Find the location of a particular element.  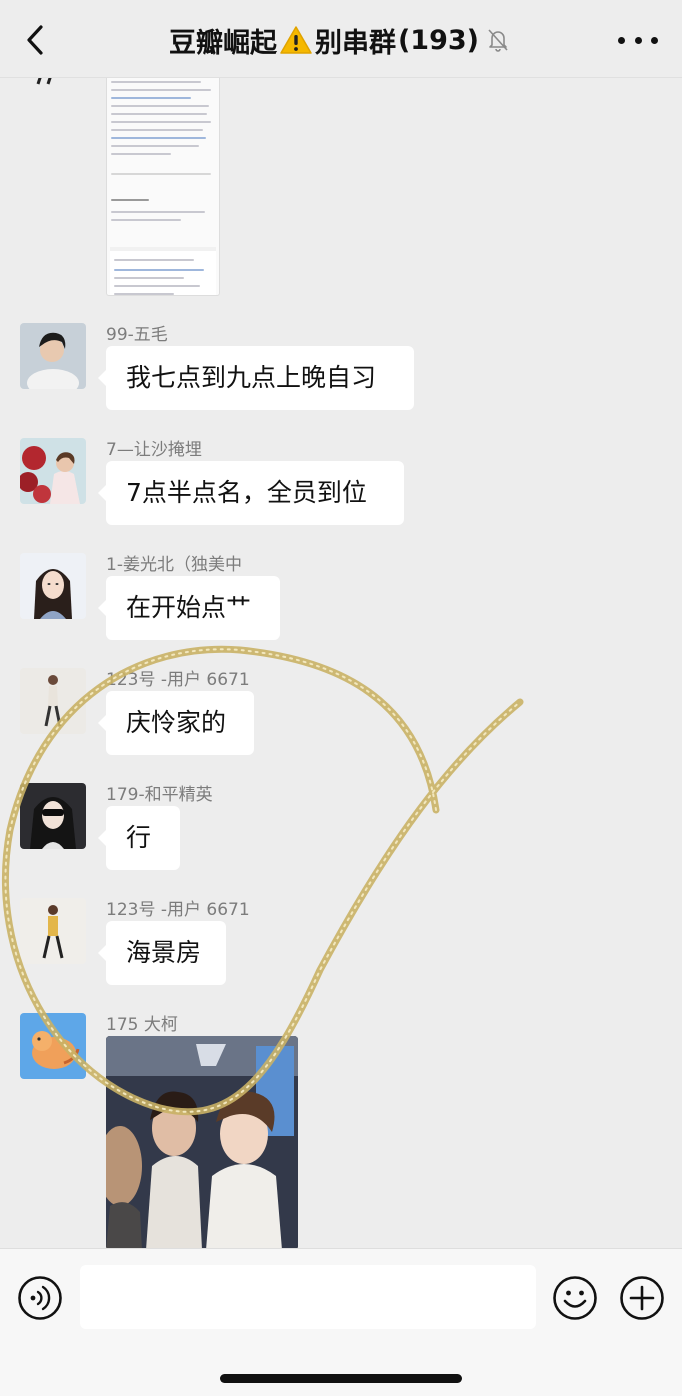

message-bubble: 7点半点名，全员到位 is located at coordinates (251, 493).